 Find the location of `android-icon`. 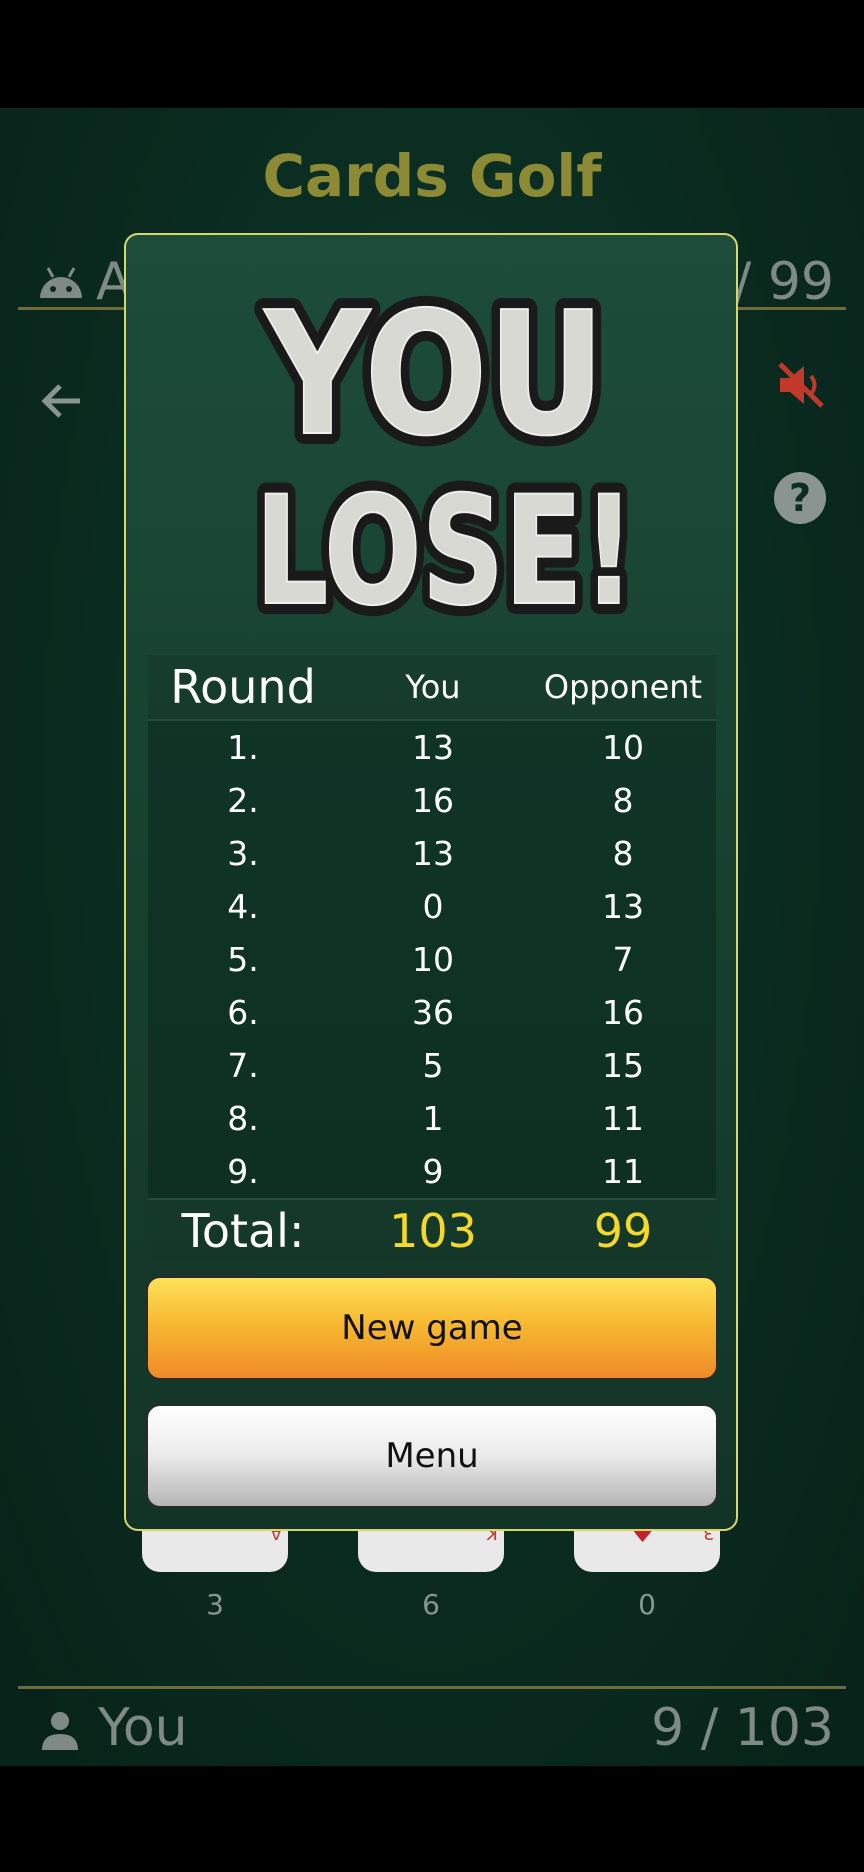

android-icon is located at coordinates (61, 282).